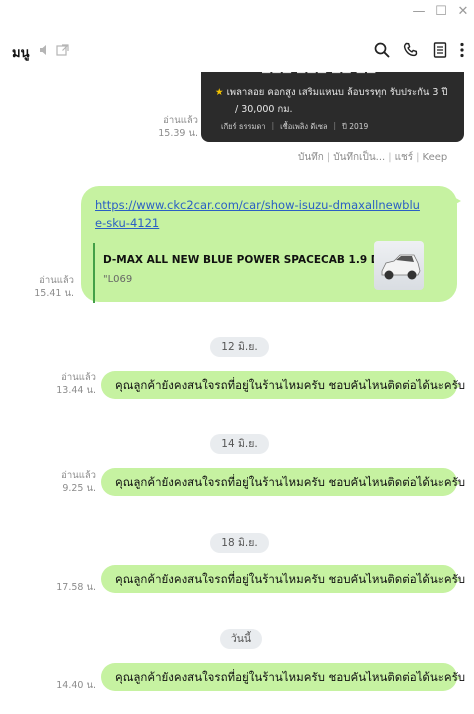 Image resolution: width=474 pixels, height=714 pixels. Describe the element at coordinates (94, 273) in the screenshot. I see `preview-accent-bar` at that location.